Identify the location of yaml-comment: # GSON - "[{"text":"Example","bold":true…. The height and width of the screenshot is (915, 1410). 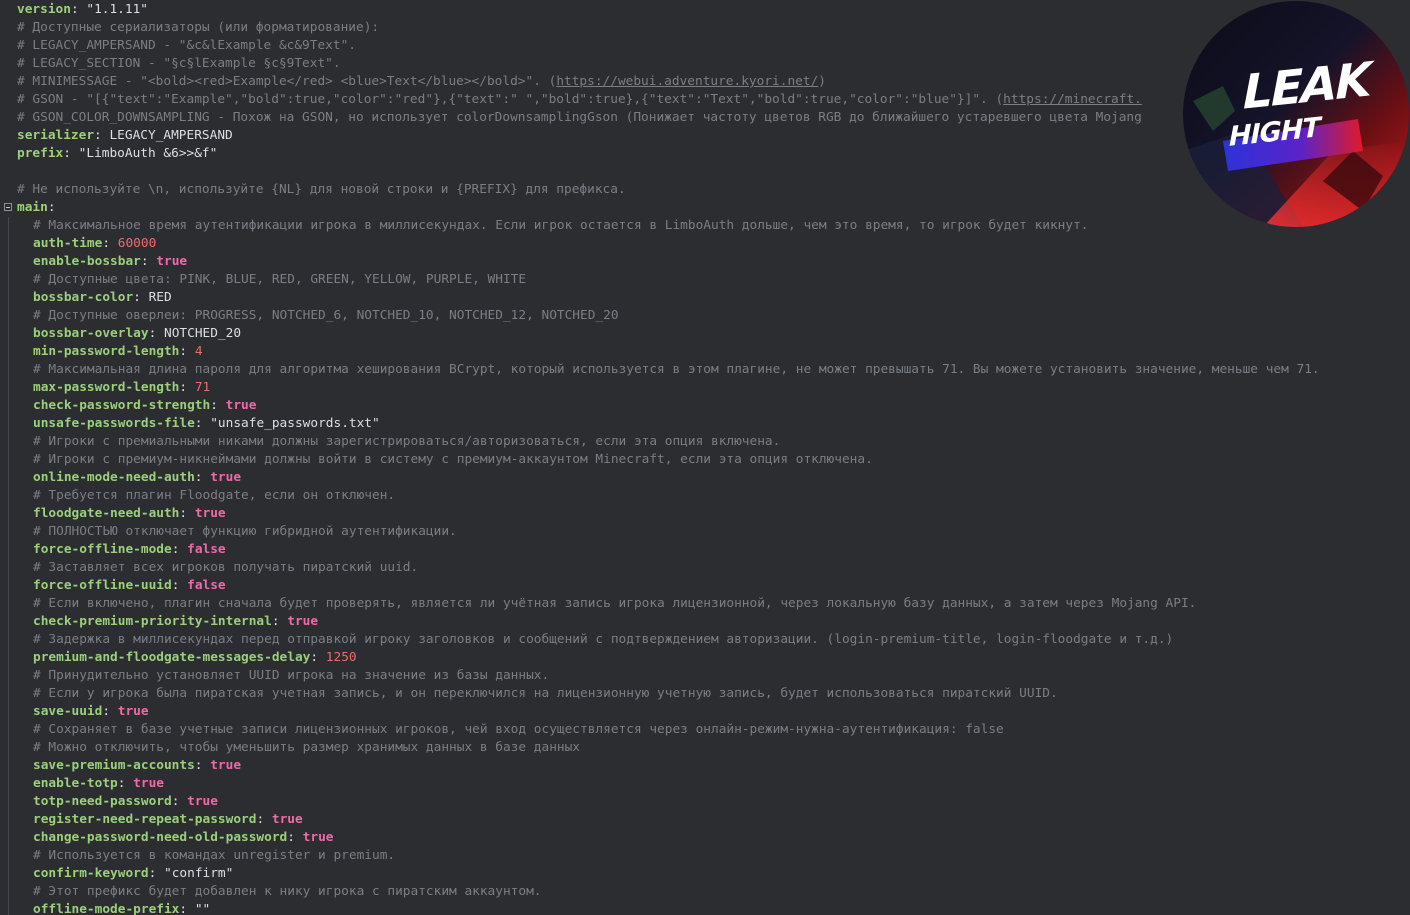
(510, 99).